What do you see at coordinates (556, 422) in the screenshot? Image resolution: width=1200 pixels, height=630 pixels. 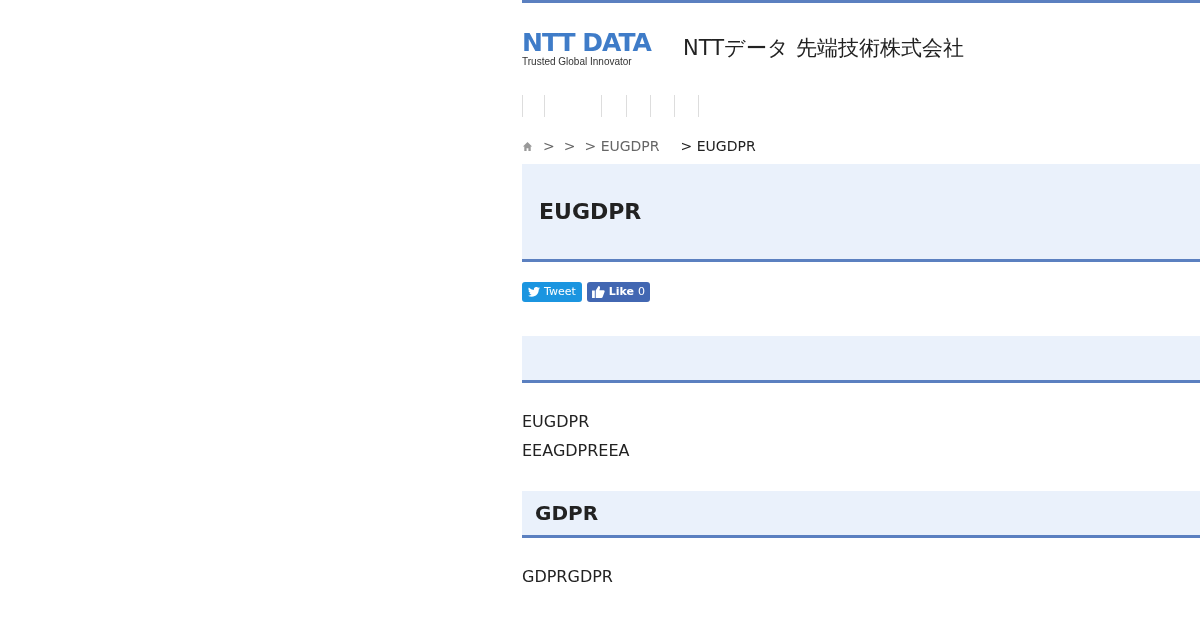 I see `paragraph: EUGDPR` at bounding box center [556, 422].